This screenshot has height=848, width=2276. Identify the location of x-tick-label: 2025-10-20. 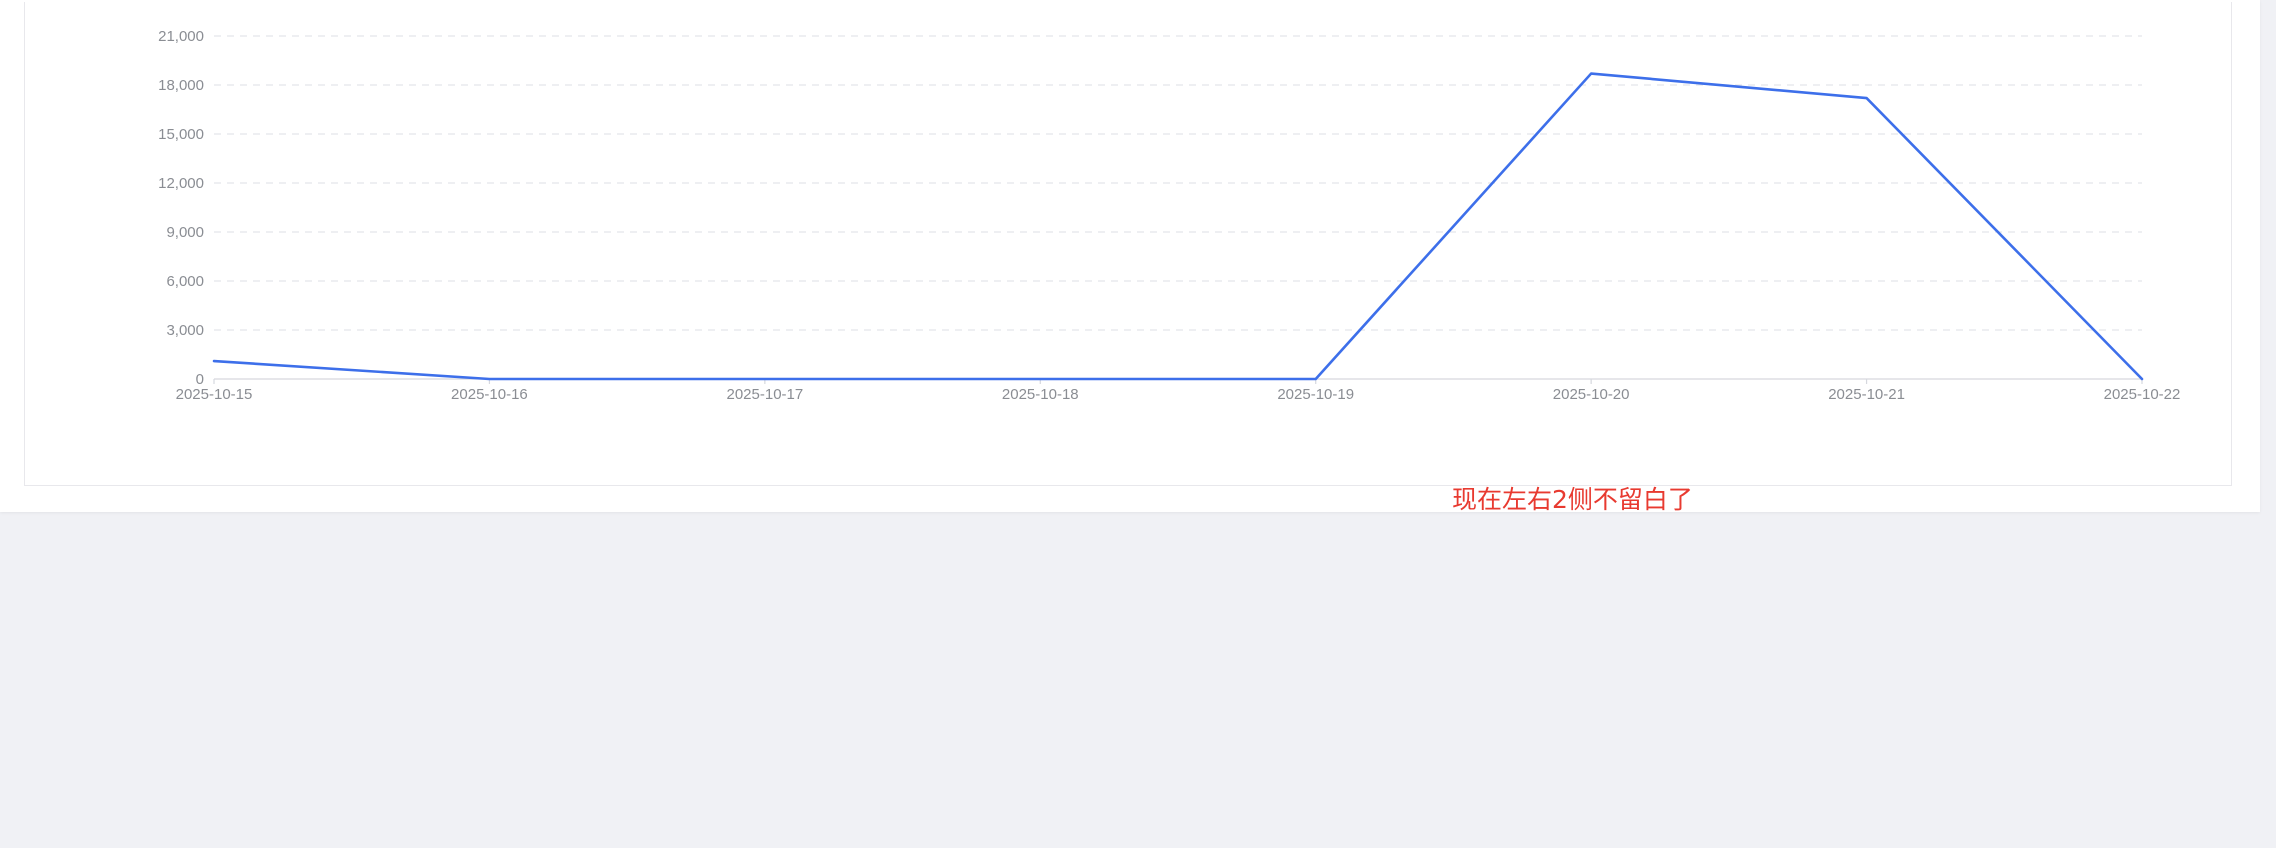
(1591, 394).